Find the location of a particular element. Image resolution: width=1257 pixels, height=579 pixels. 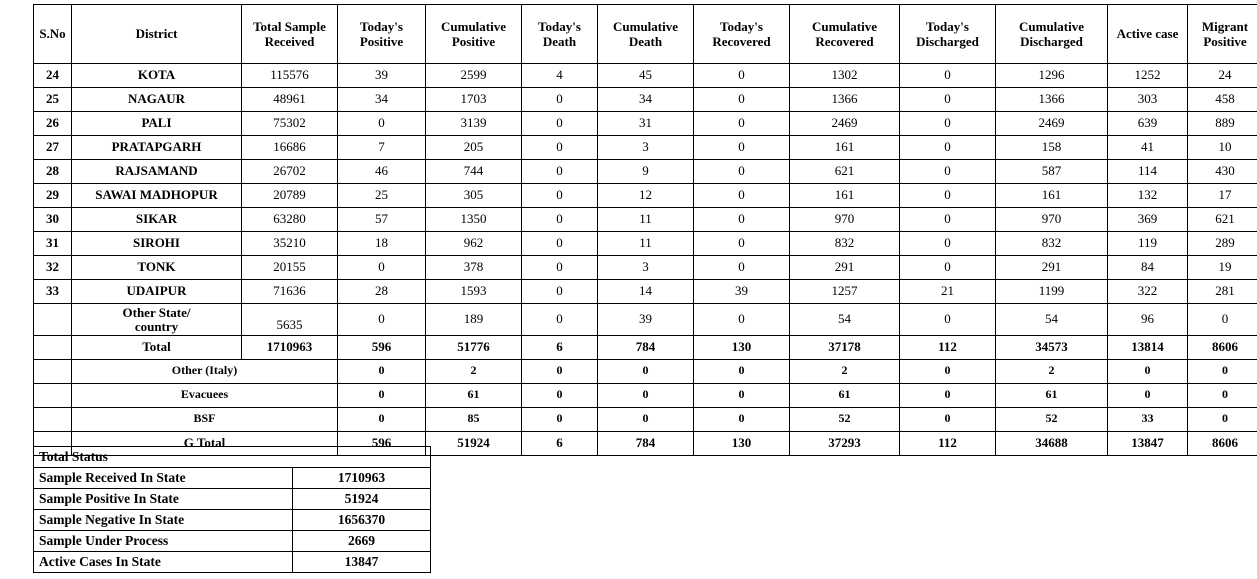

cell-sno: 24 is located at coordinates (52, 75).